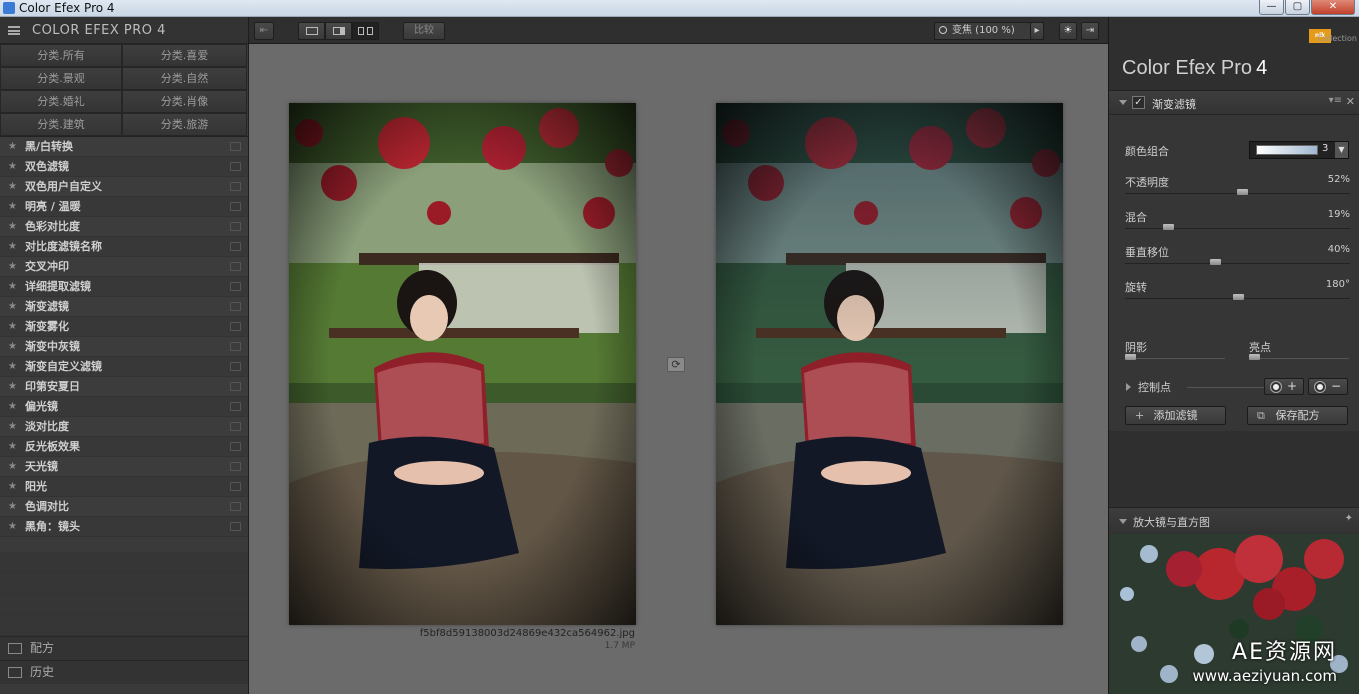  Describe the element at coordinates (14, 30) in the screenshot. I see `menu-icon` at that location.